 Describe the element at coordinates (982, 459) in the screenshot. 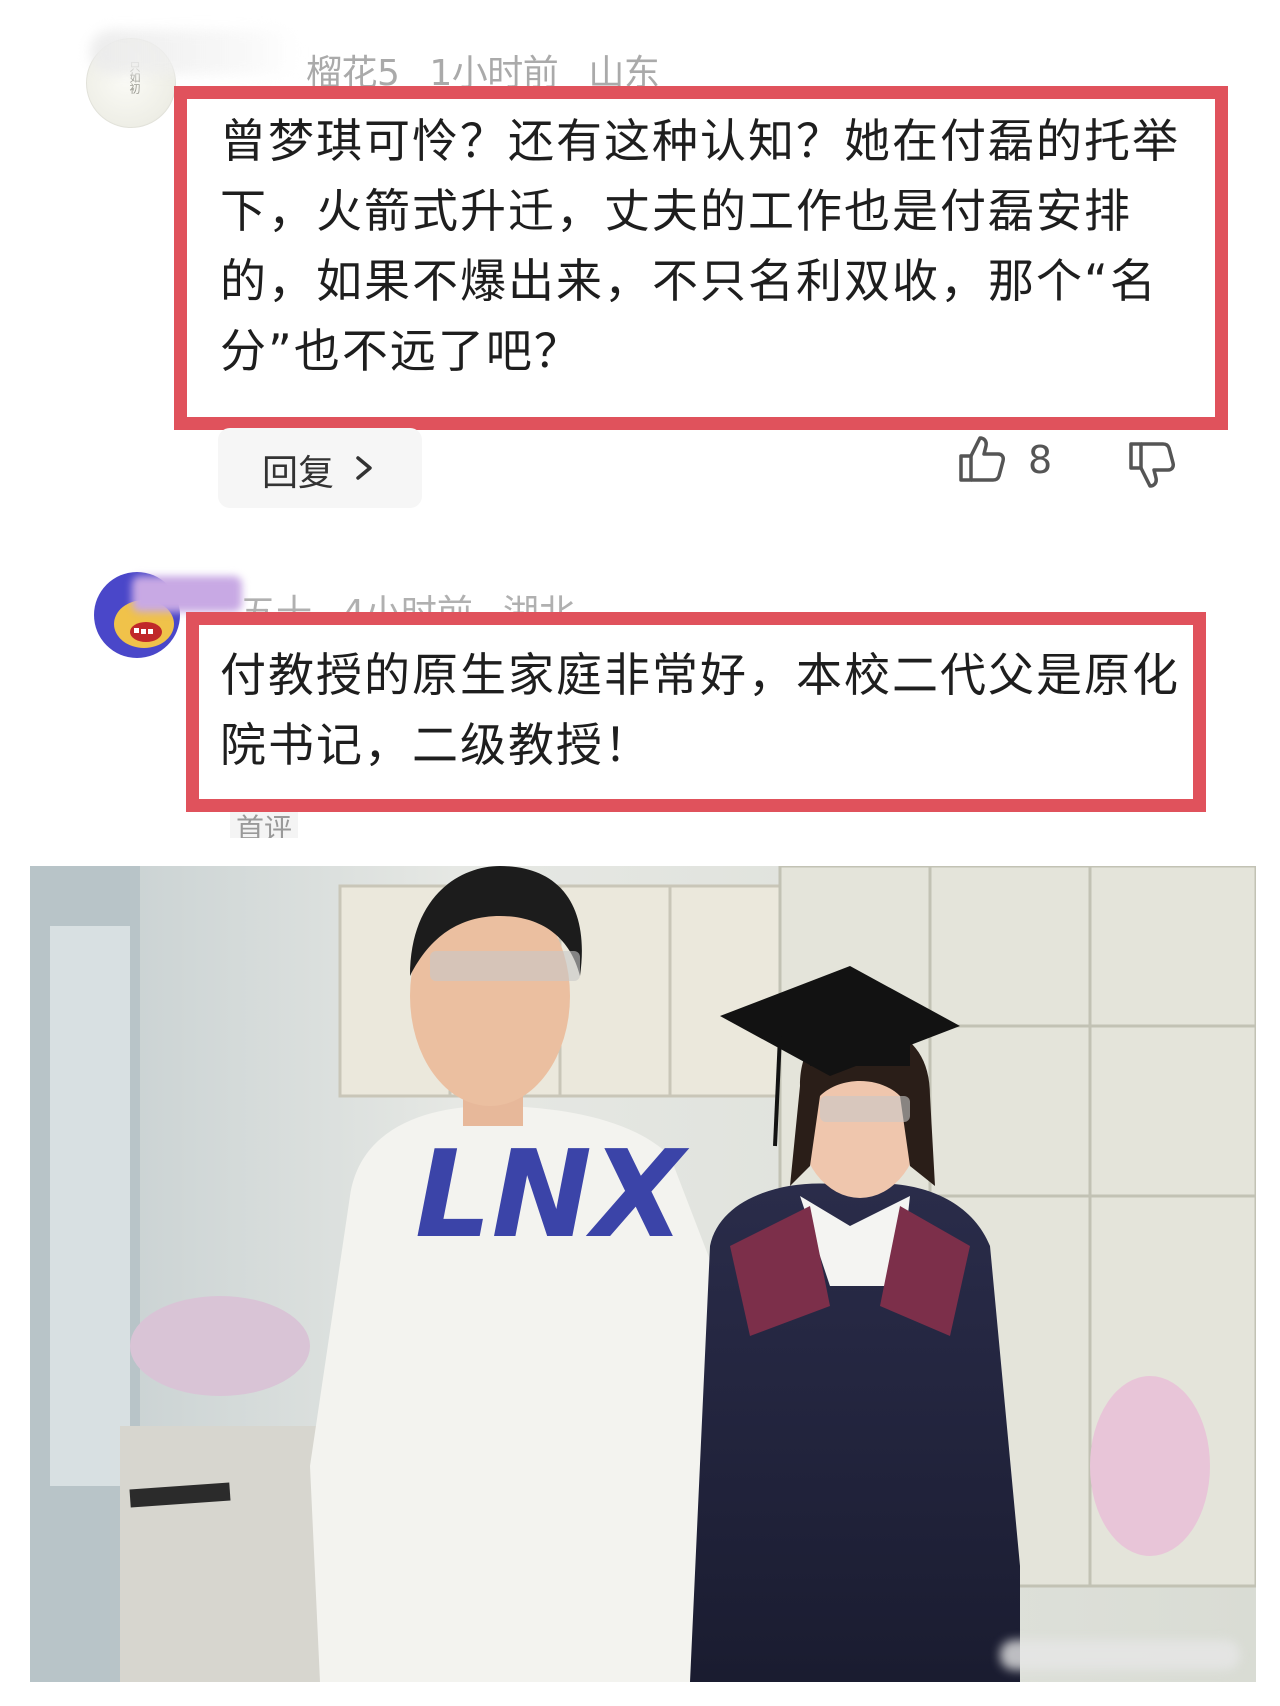

I see `thumbs-up-icon` at that location.